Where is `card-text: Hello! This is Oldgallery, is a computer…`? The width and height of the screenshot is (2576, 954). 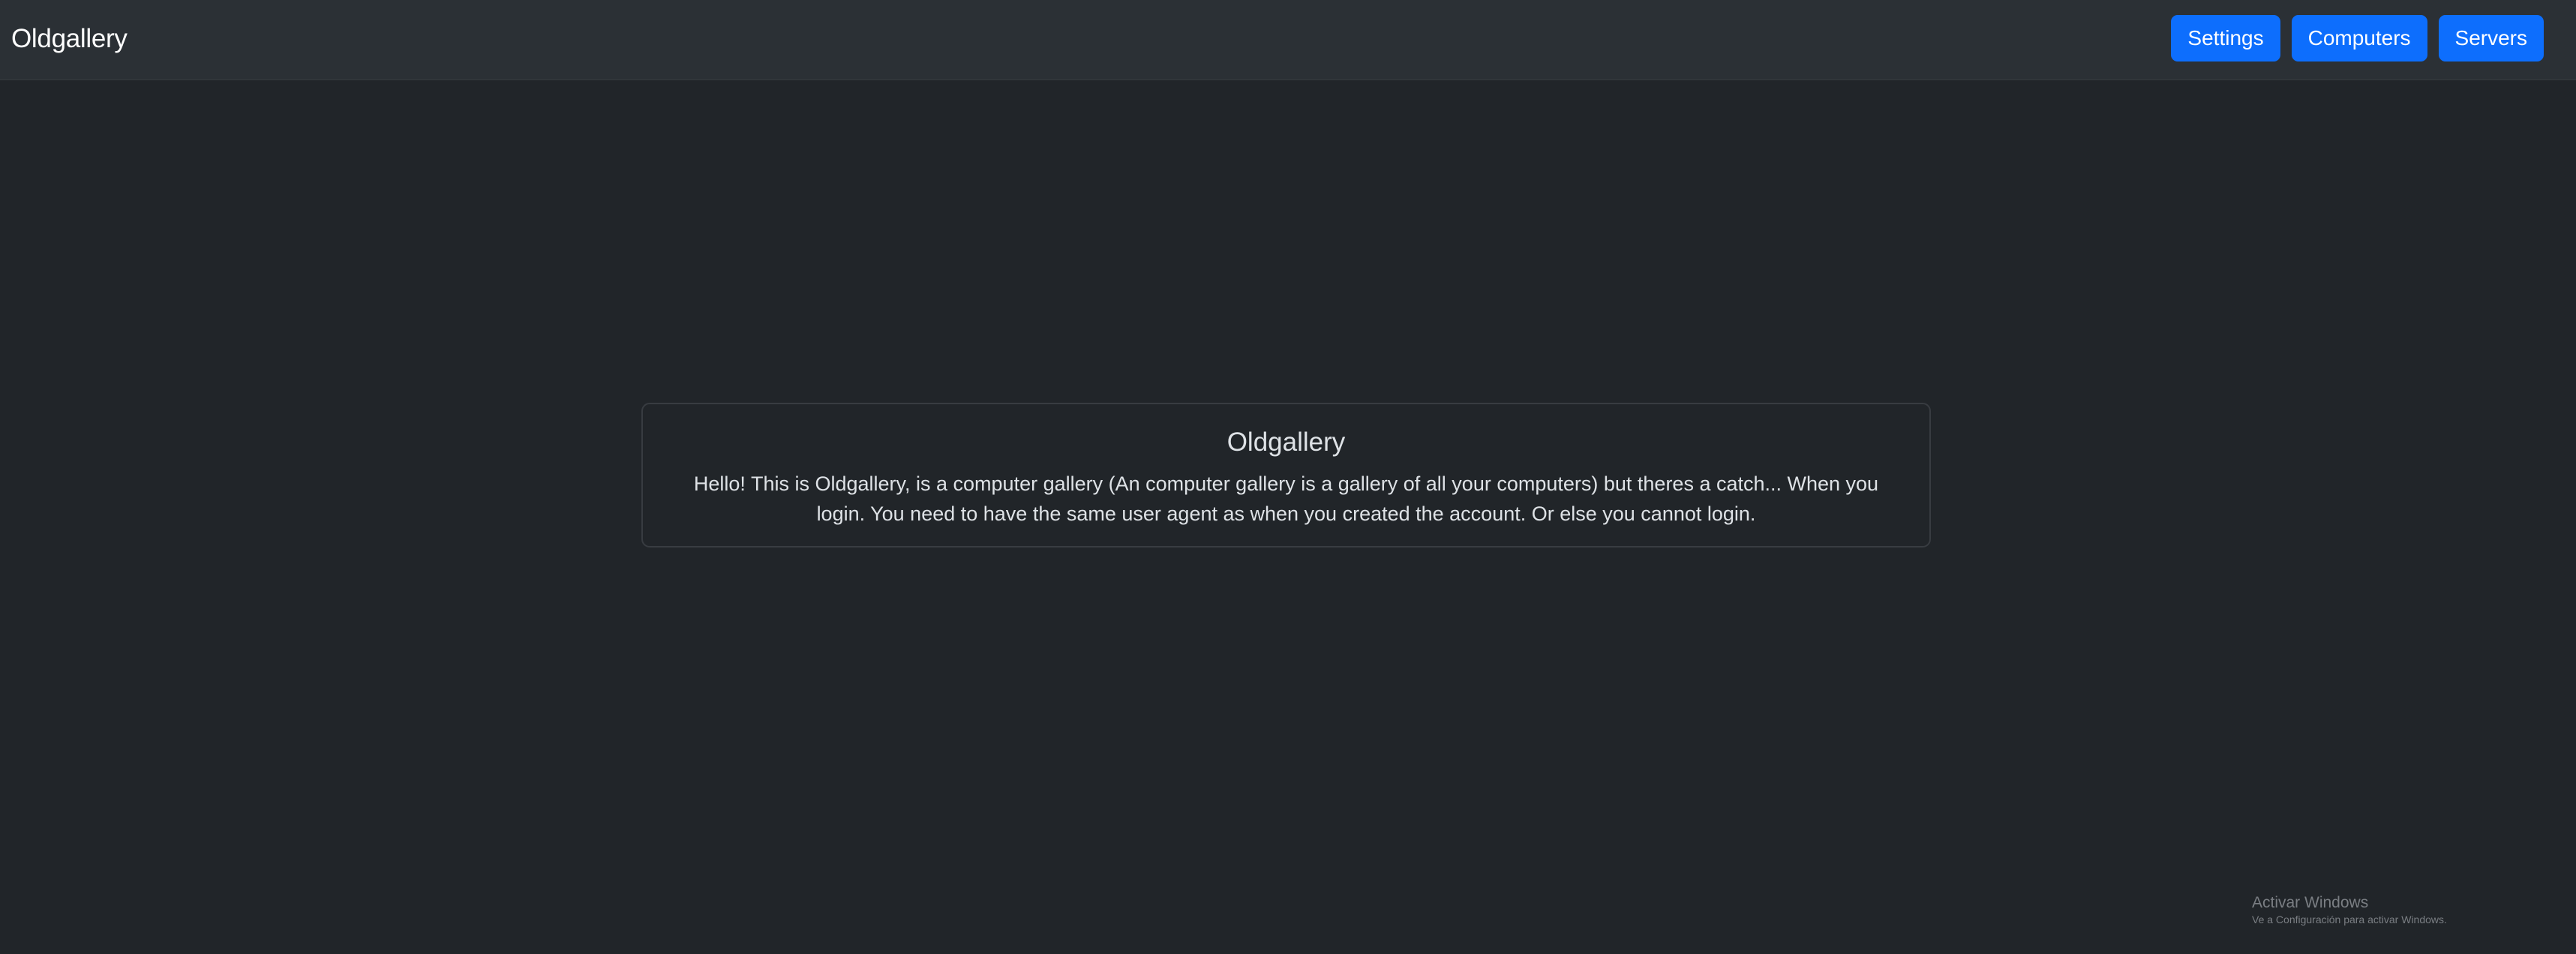
card-text: Hello! This is Oldgallery, is a computer… is located at coordinates (1286, 498).